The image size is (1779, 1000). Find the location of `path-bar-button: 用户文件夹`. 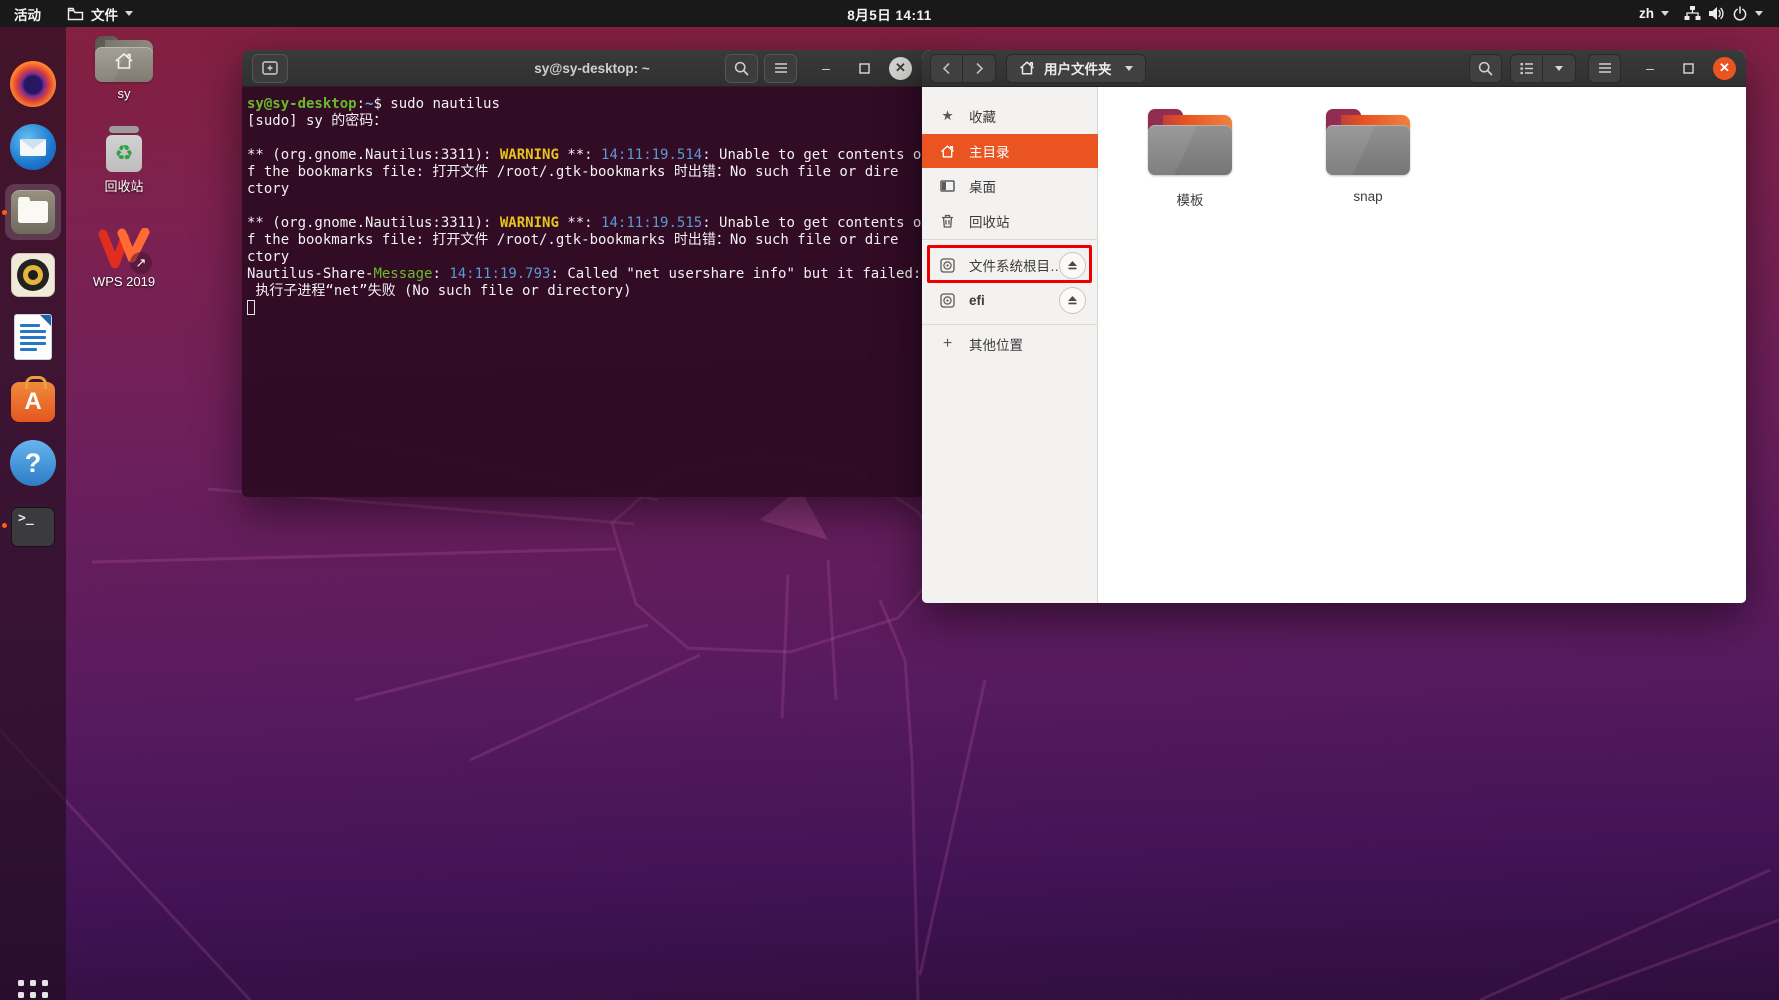

path-bar-button: 用户文件夹 is located at coordinates (1076, 68).